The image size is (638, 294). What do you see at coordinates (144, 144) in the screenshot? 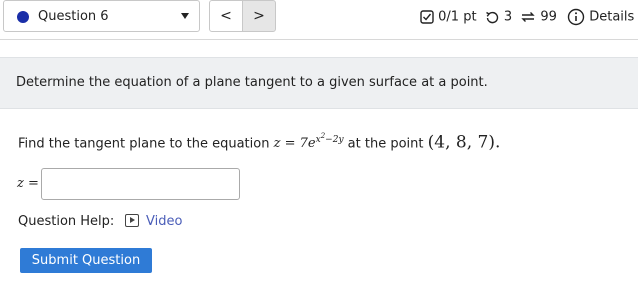
I see `prompt-prefix: Find the tangent plane to the equation` at bounding box center [144, 144].